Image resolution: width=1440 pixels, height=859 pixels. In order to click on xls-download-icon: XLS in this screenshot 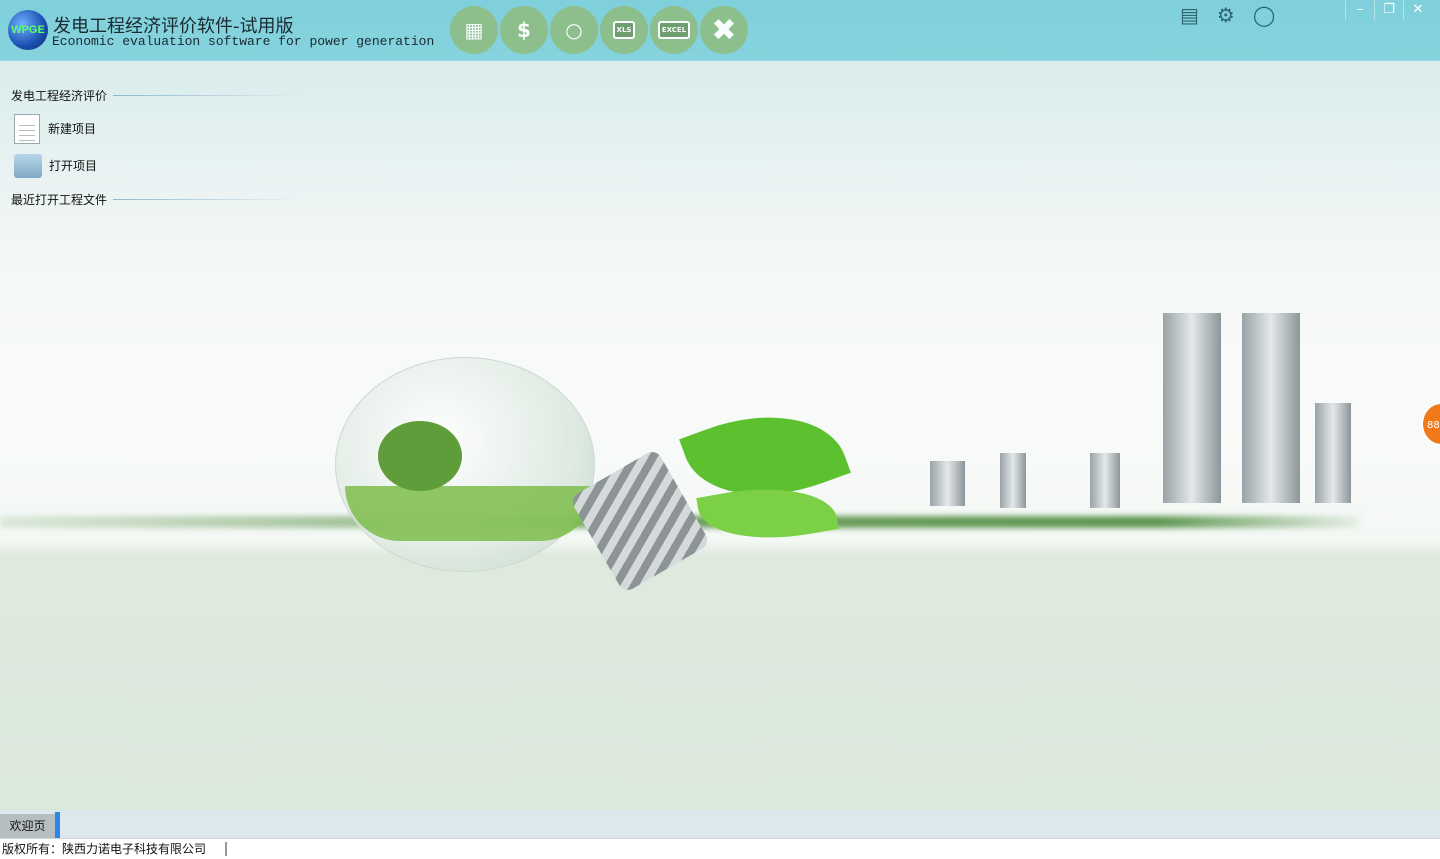, I will do `click(624, 30)`.